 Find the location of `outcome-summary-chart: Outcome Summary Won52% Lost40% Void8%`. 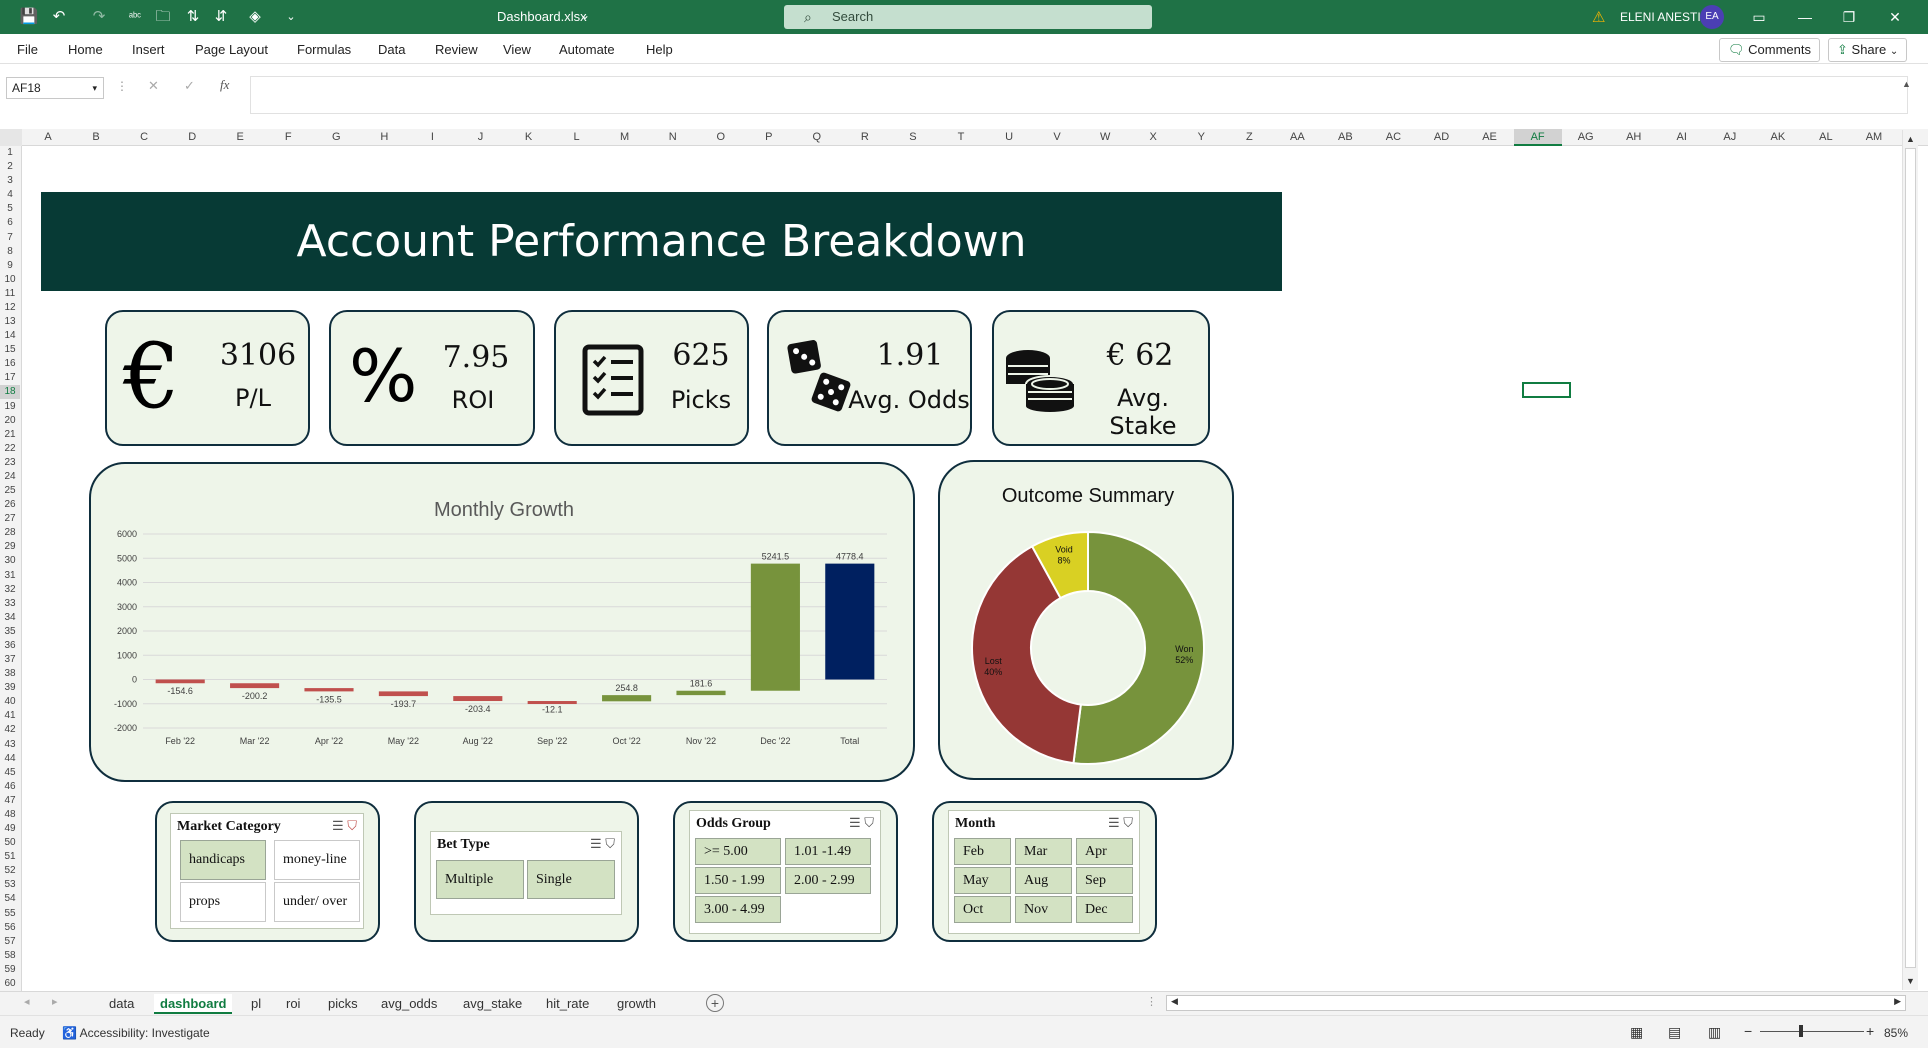

outcome-summary-chart: Outcome Summary Won52% Lost40% Void8% is located at coordinates (1088, 622).